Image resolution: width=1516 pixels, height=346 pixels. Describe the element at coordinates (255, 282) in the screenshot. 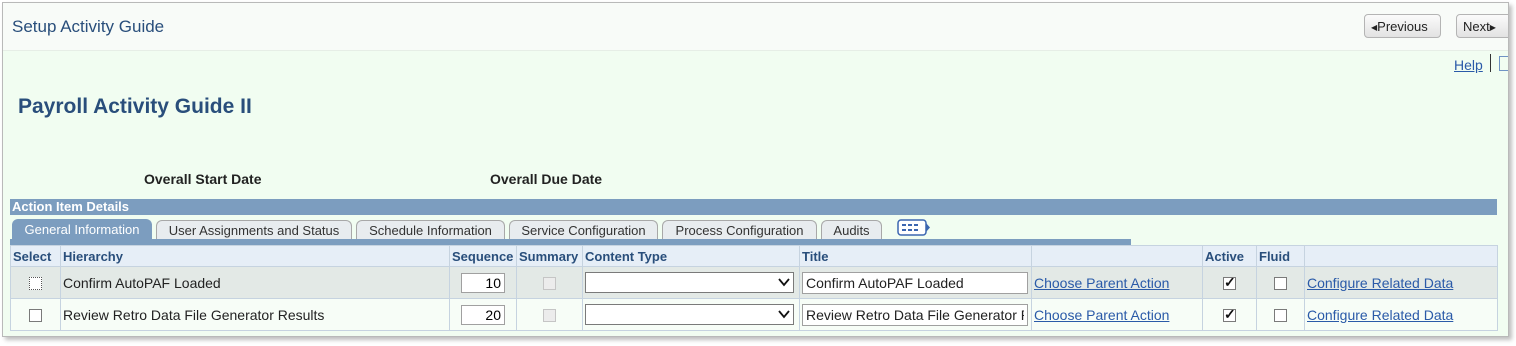

I see `hierarchy-cell: Confirm AutoPAF Loaded` at that location.